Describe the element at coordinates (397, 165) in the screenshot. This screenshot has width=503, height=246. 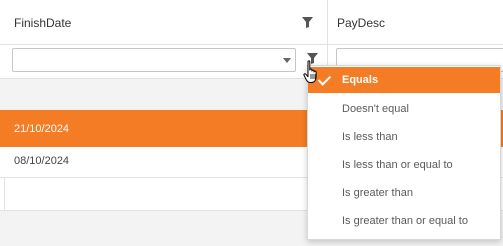
I see `menu-item-label: Is less than or equal to` at that location.